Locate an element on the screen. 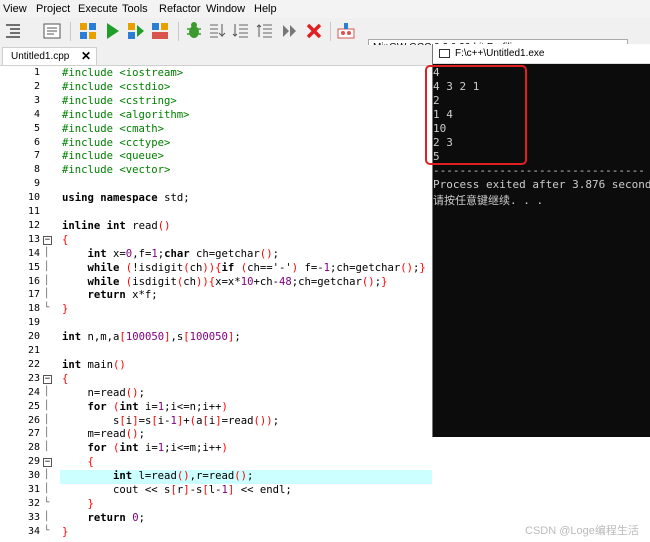 The image size is (650, 542). code-line: return x*f; is located at coordinates (122, 295).